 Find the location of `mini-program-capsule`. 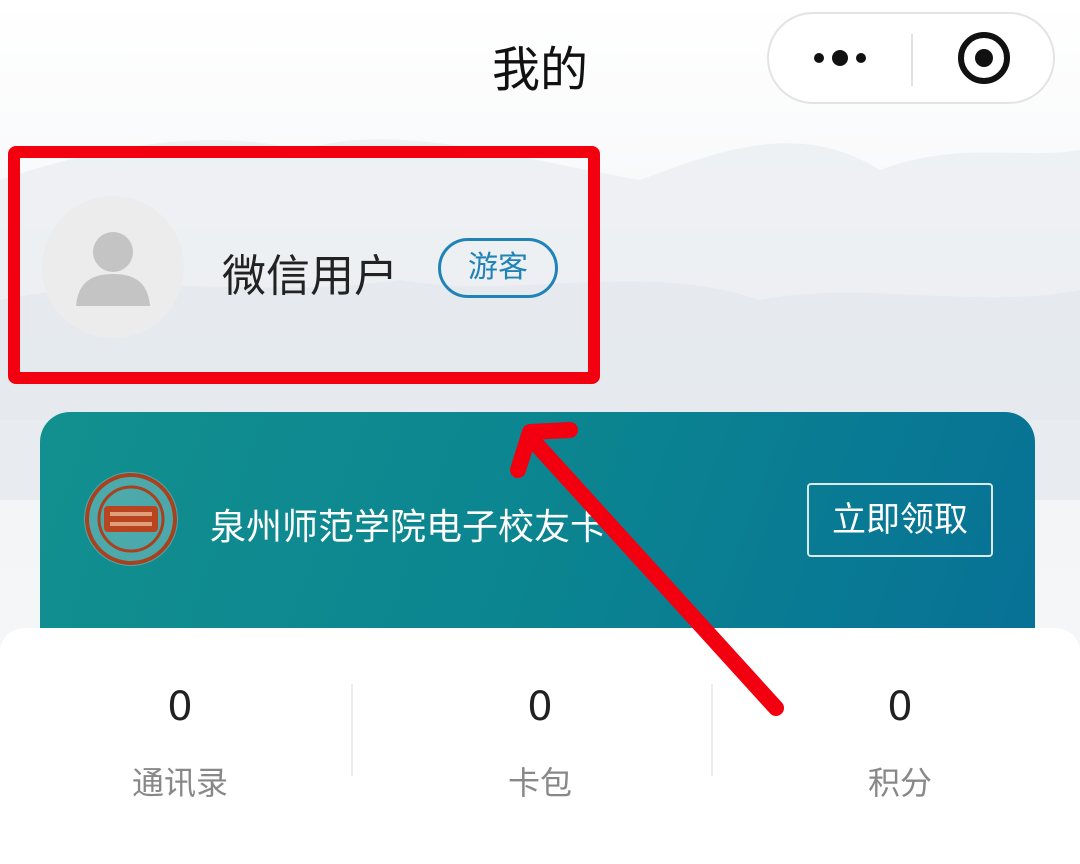

mini-program-capsule is located at coordinates (911, 58).